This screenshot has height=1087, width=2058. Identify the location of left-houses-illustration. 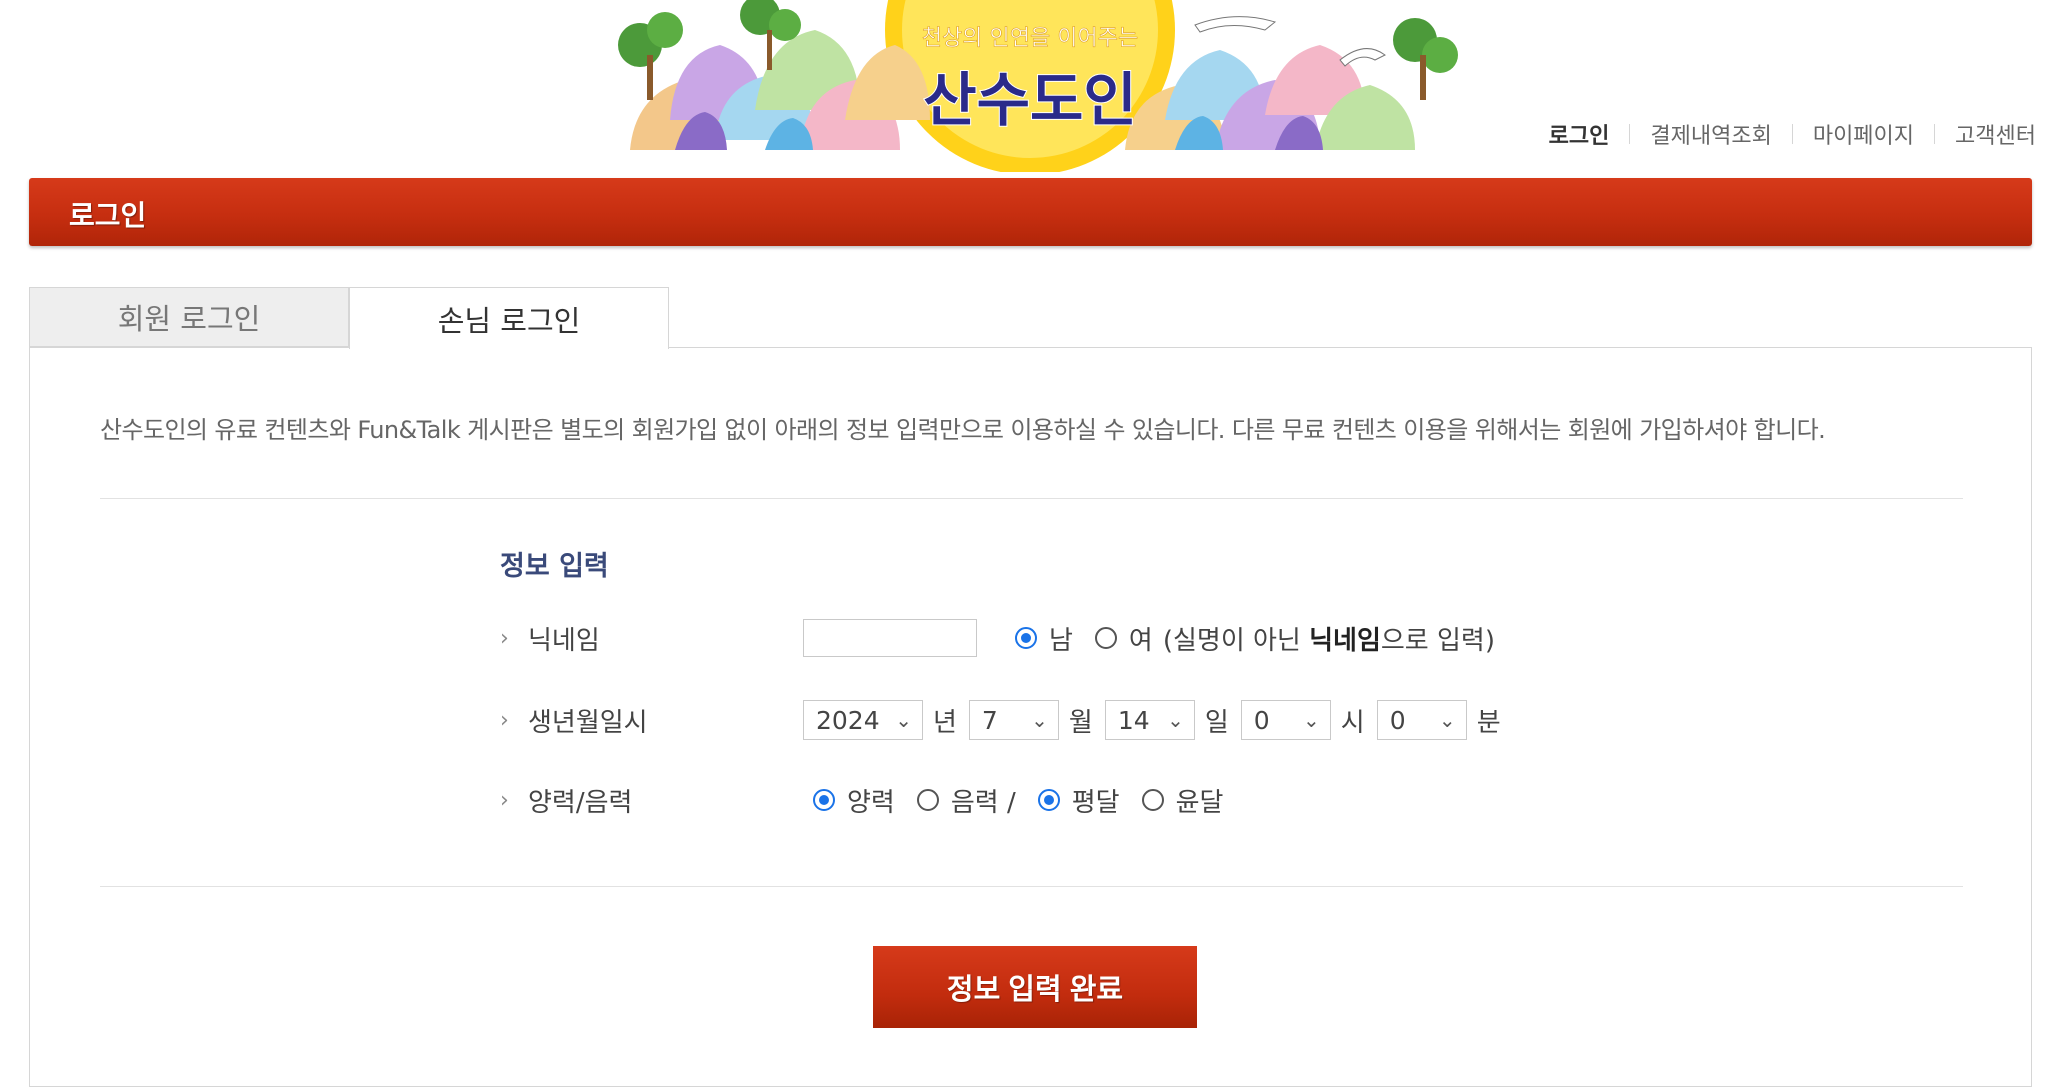
(774, 75).